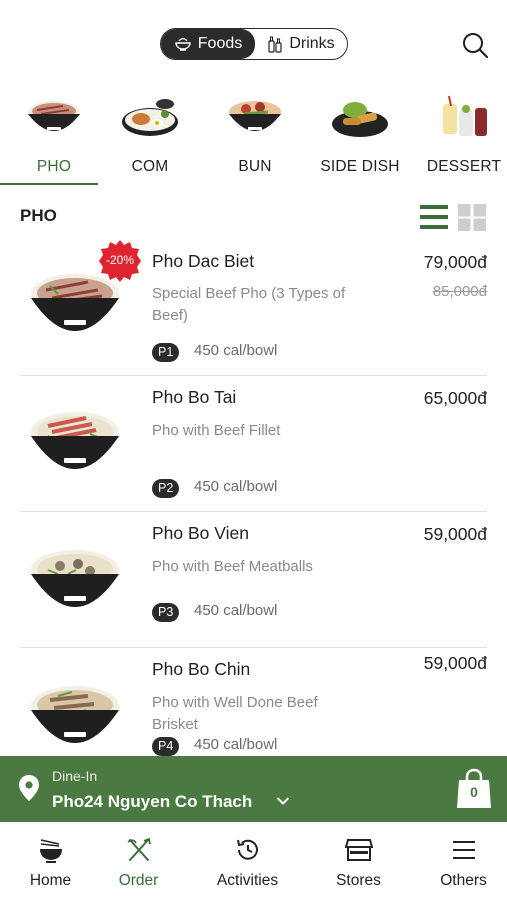  Describe the element at coordinates (75, 440) in the screenshot. I see `pho-bo-tai-image` at that location.